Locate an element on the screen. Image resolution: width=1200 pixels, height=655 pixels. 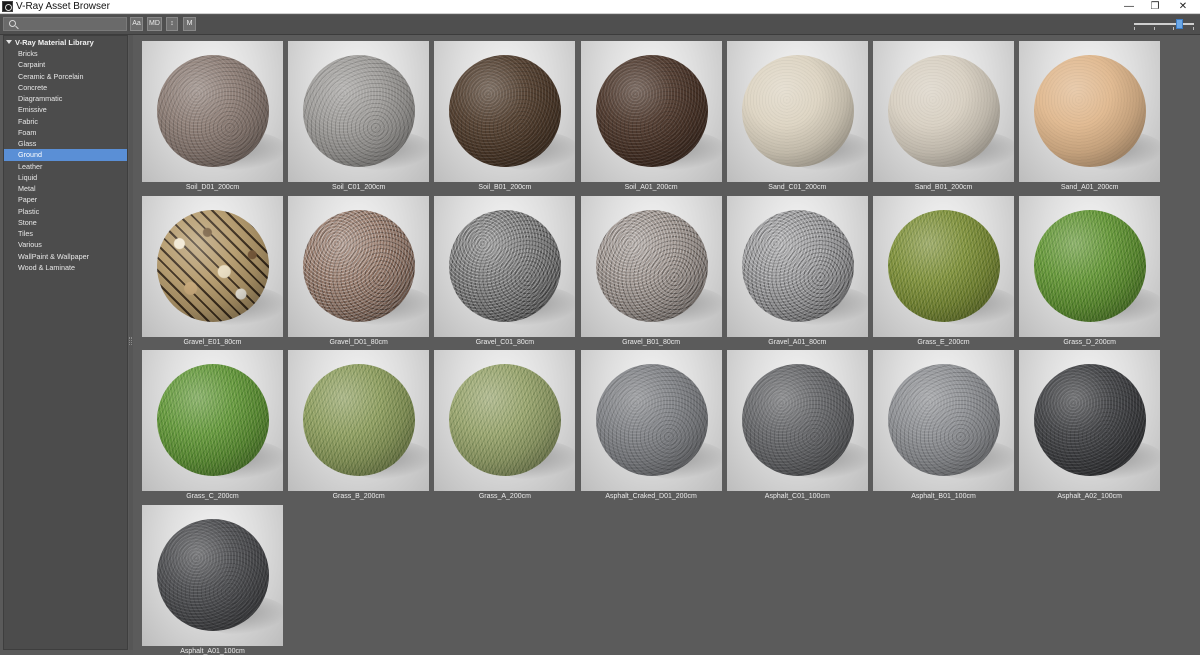
close-button: ✕ is located at coordinates (1183, 7).